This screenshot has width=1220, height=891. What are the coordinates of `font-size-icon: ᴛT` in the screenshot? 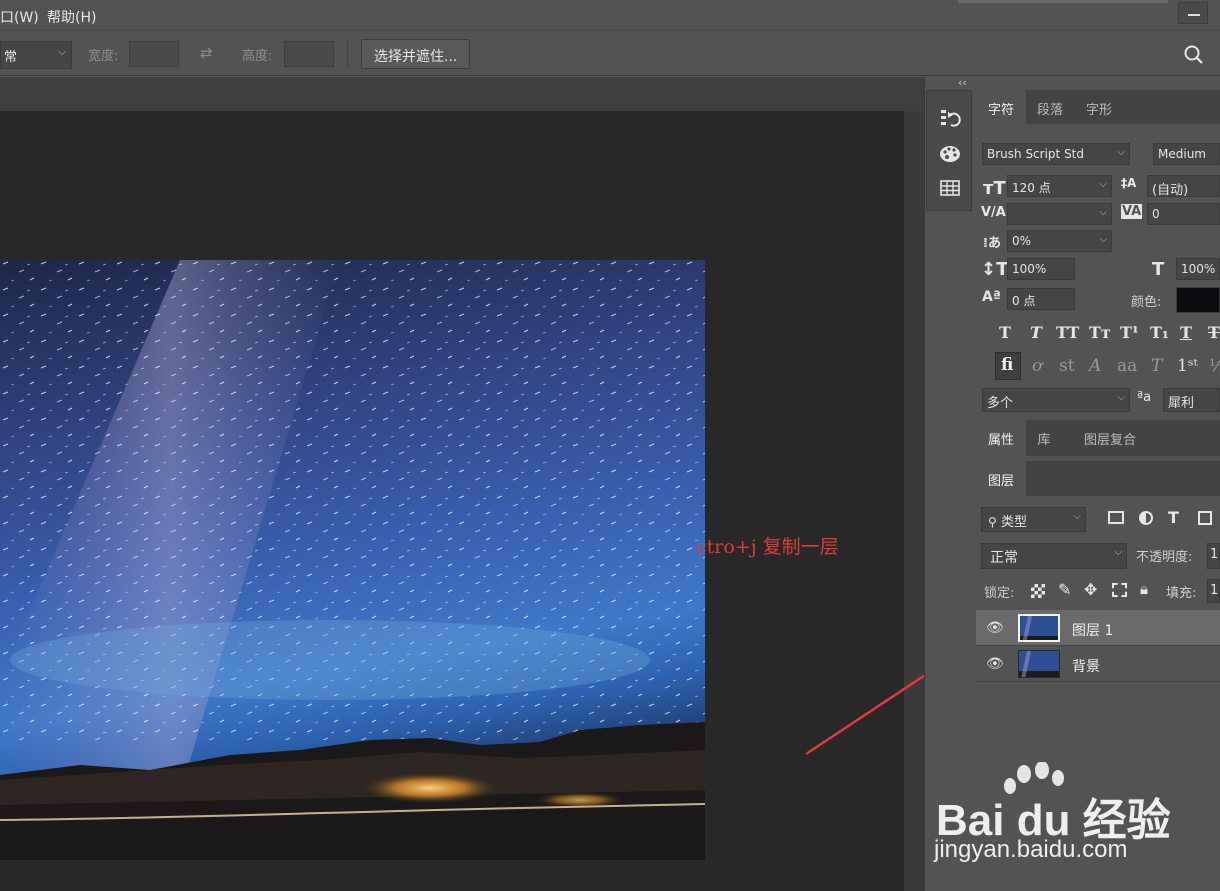 It's located at (994, 188).